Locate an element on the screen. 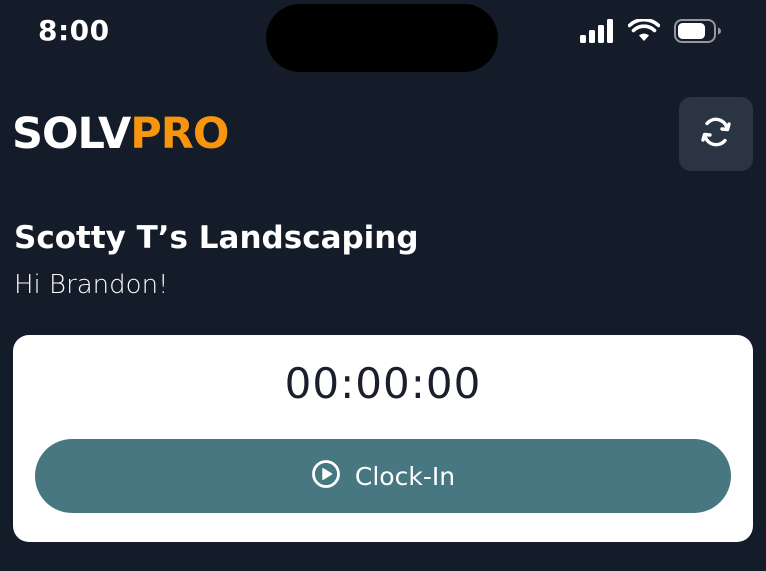 The height and width of the screenshot is (571, 766). brand-logo: SOLVPRO is located at coordinates (120, 134).